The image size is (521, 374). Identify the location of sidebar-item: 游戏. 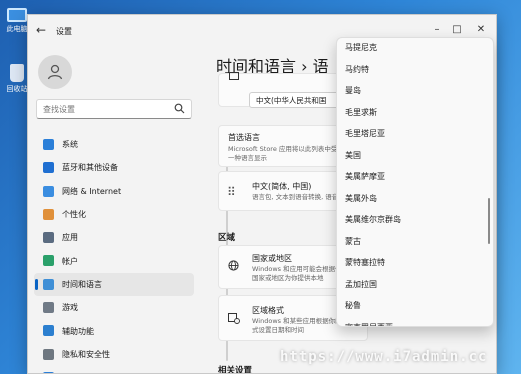
(114, 307).